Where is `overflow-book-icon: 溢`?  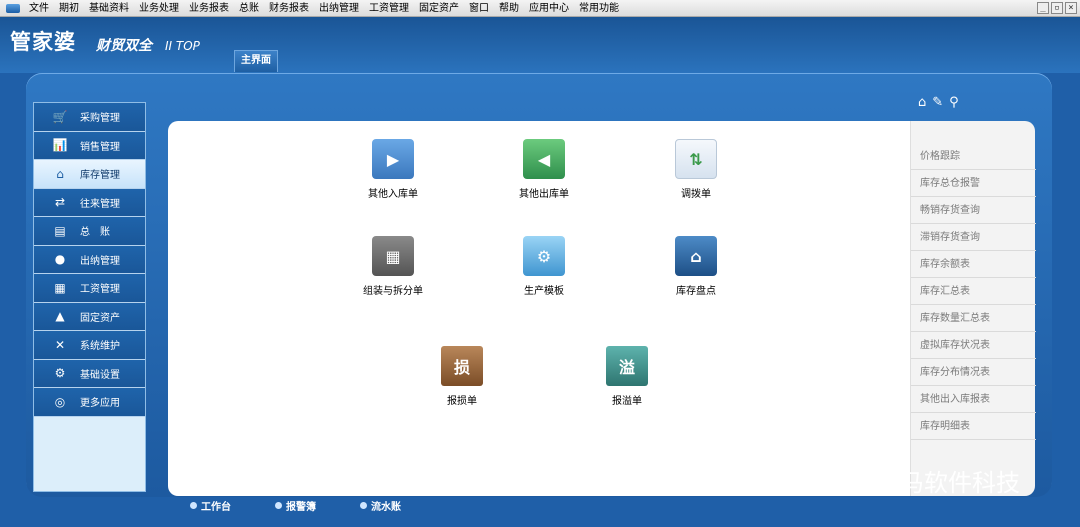 overflow-book-icon: 溢 is located at coordinates (627, 366).